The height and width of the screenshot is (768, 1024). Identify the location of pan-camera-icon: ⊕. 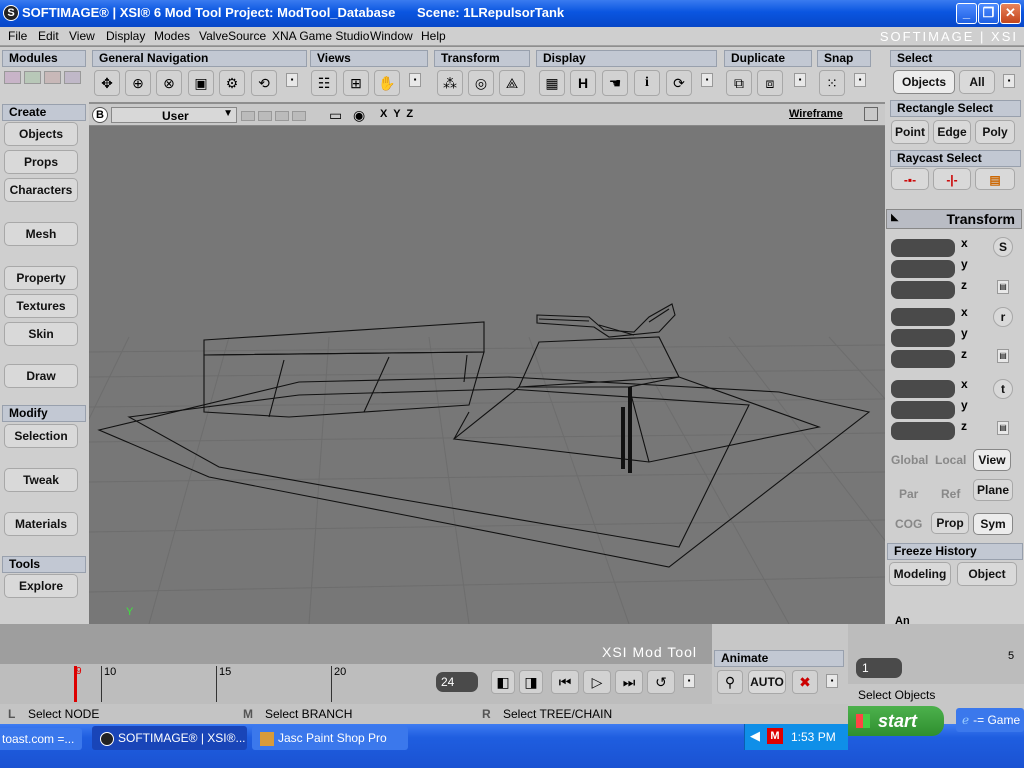
(138, 83).